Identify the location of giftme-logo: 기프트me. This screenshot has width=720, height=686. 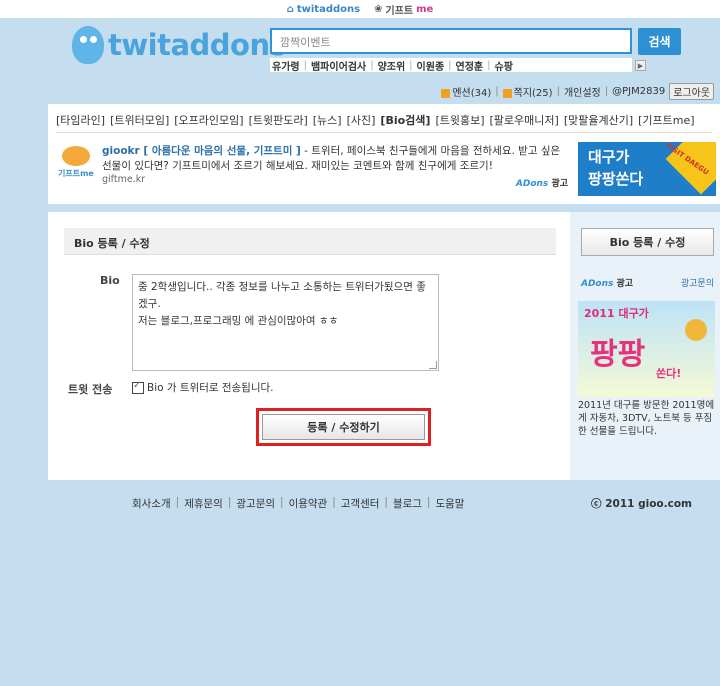
(76, 162).